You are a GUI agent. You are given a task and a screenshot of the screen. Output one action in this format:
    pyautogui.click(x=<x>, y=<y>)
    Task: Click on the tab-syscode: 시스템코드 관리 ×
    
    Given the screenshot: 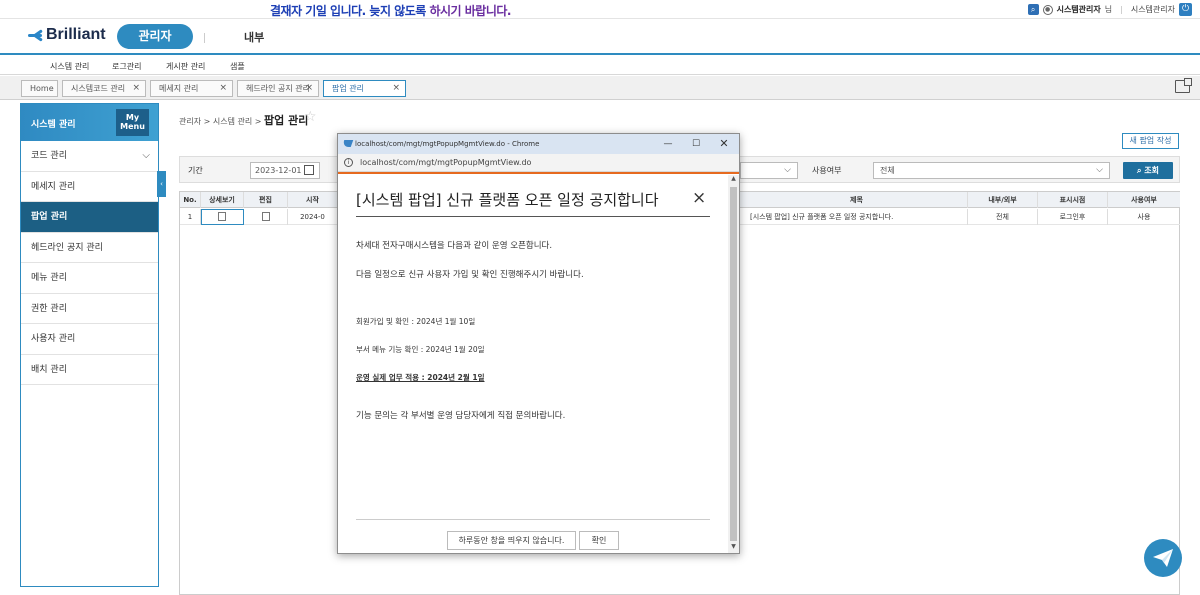 What is the action you would take?
    pyautogui.click(x=104, y=88)
    